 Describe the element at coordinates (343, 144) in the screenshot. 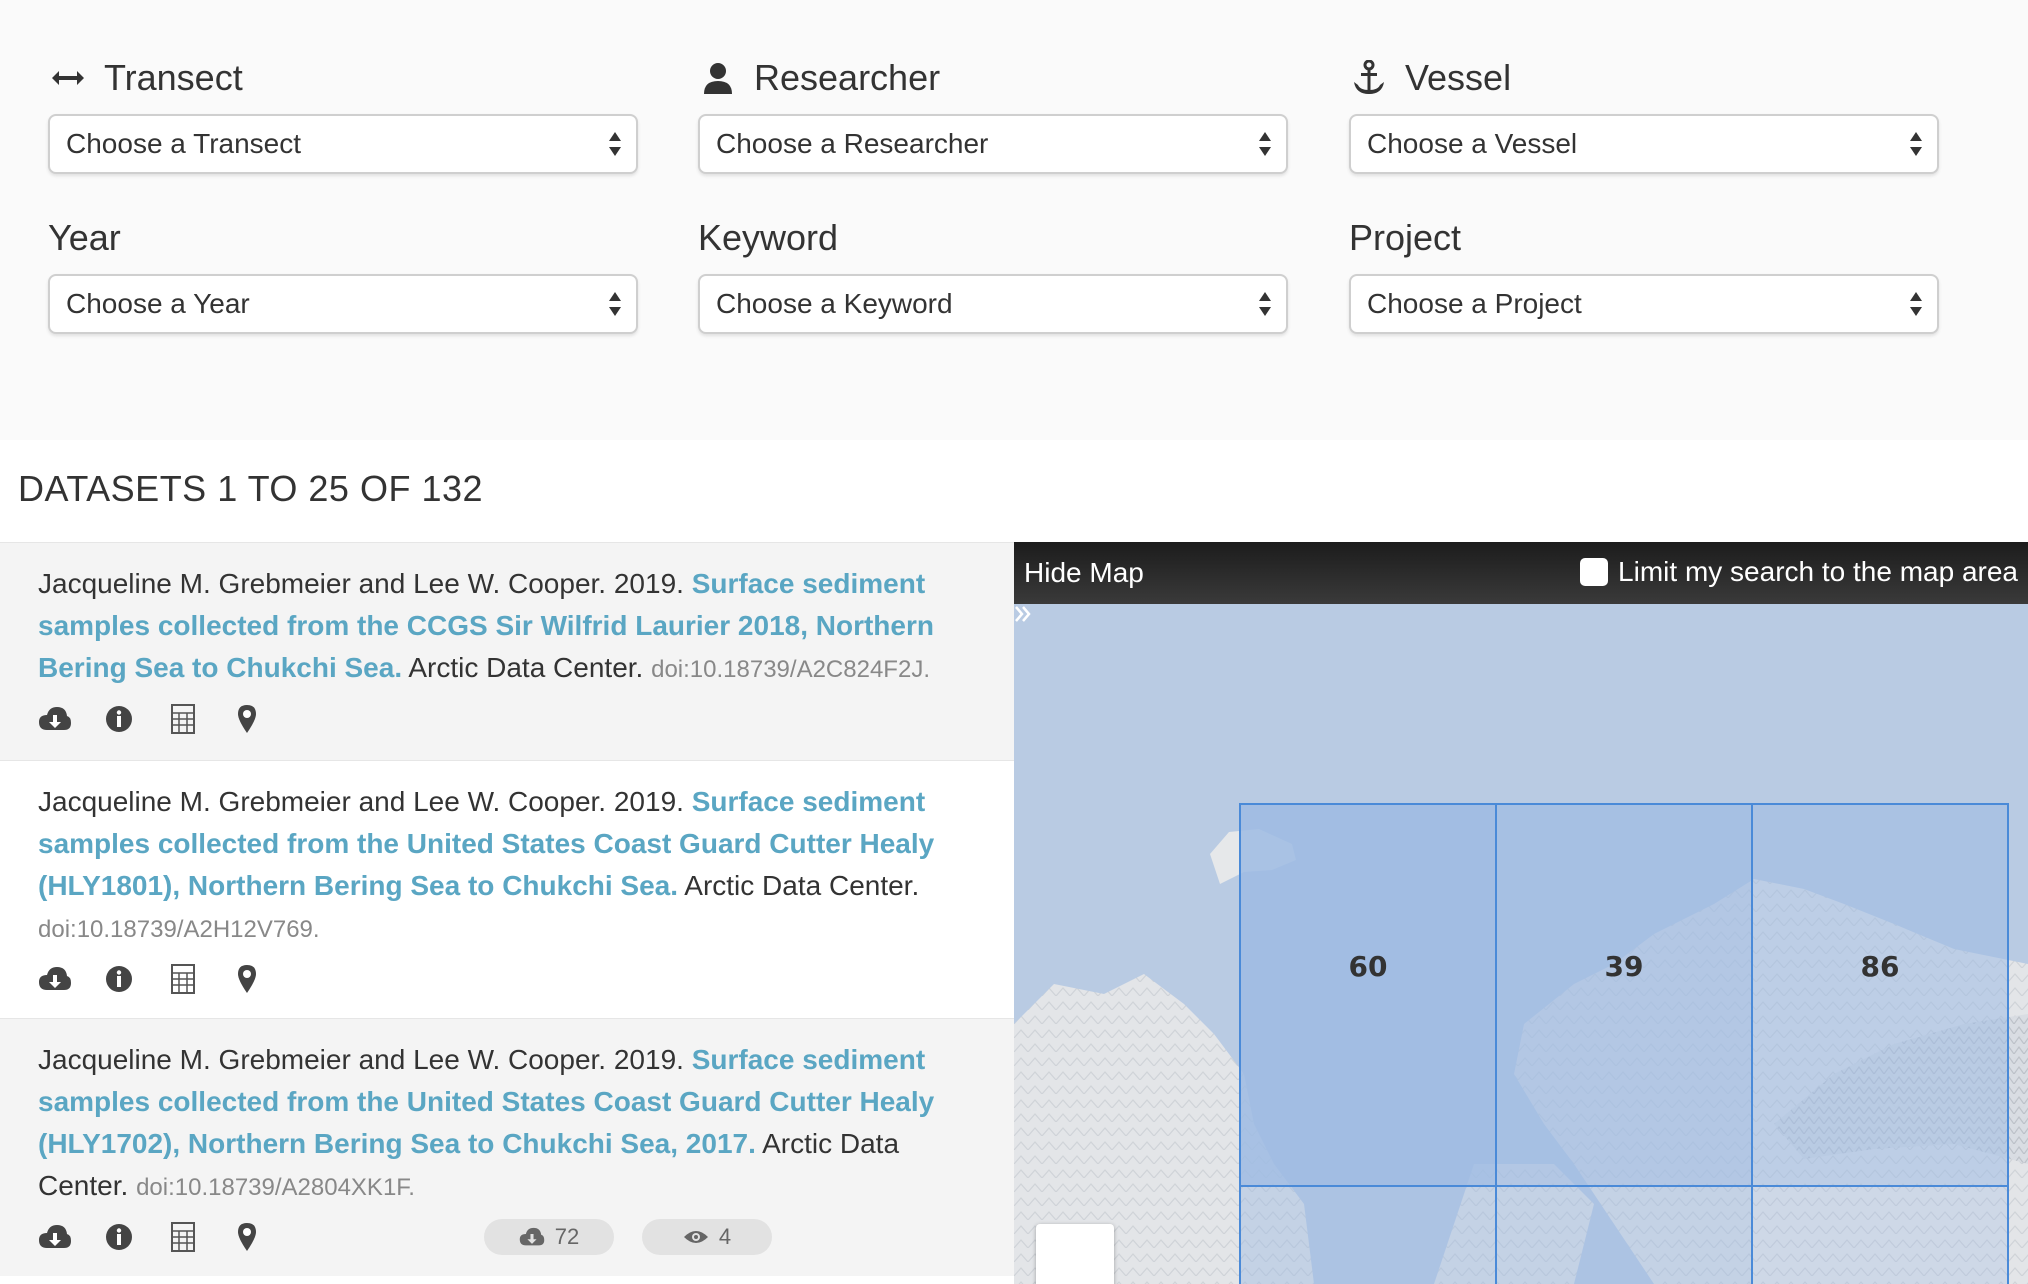

I see `transect-select: Choose a Transect` at that location.